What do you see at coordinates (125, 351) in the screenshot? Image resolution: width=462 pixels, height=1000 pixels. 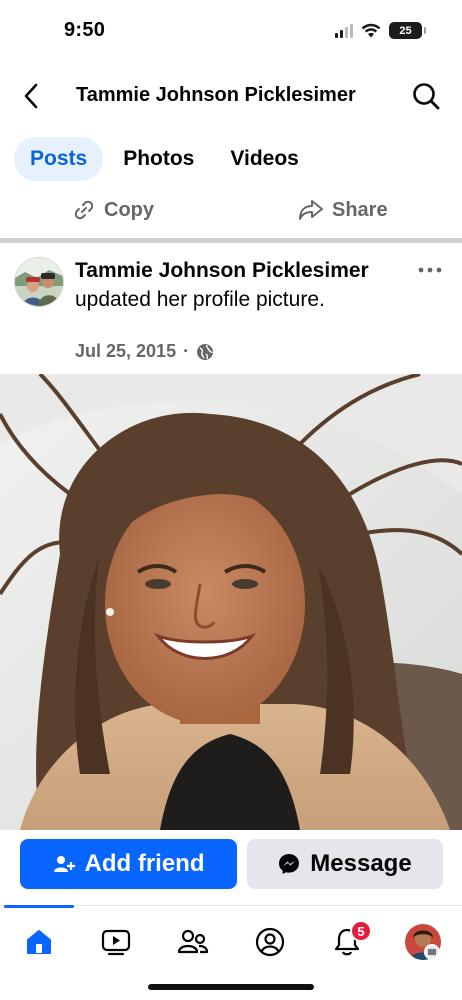 I see `post-date: Jul 25, 2015` at bounding box center [125, 351].